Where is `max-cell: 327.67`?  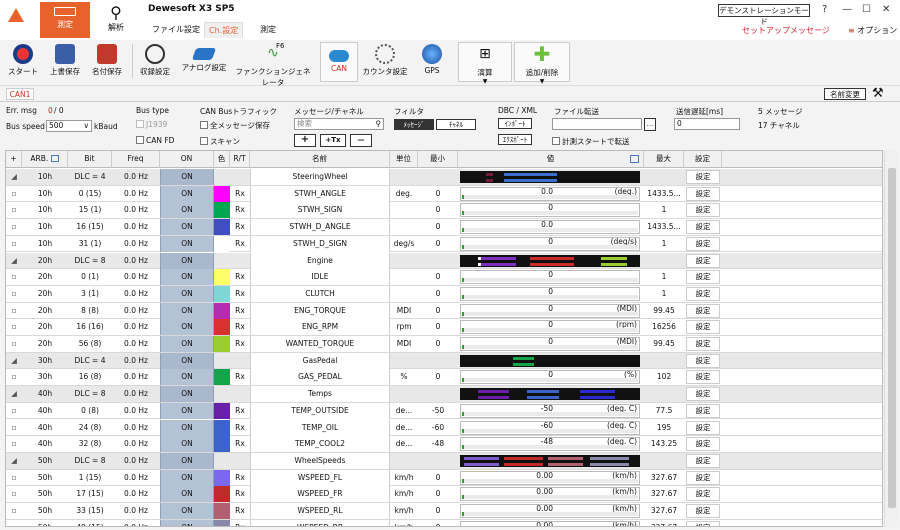
max-cell: 327.67 is located at coordinates (664, 511).